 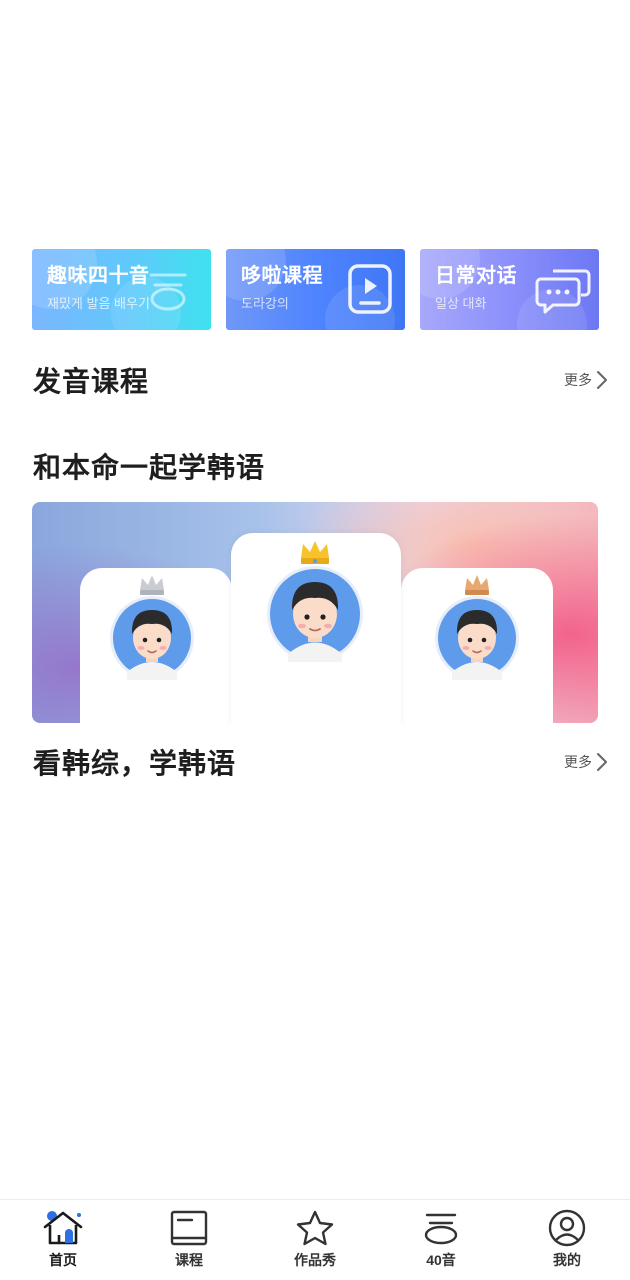 I want to click on nav-courses: 课程, so click(x=189, y=1240).